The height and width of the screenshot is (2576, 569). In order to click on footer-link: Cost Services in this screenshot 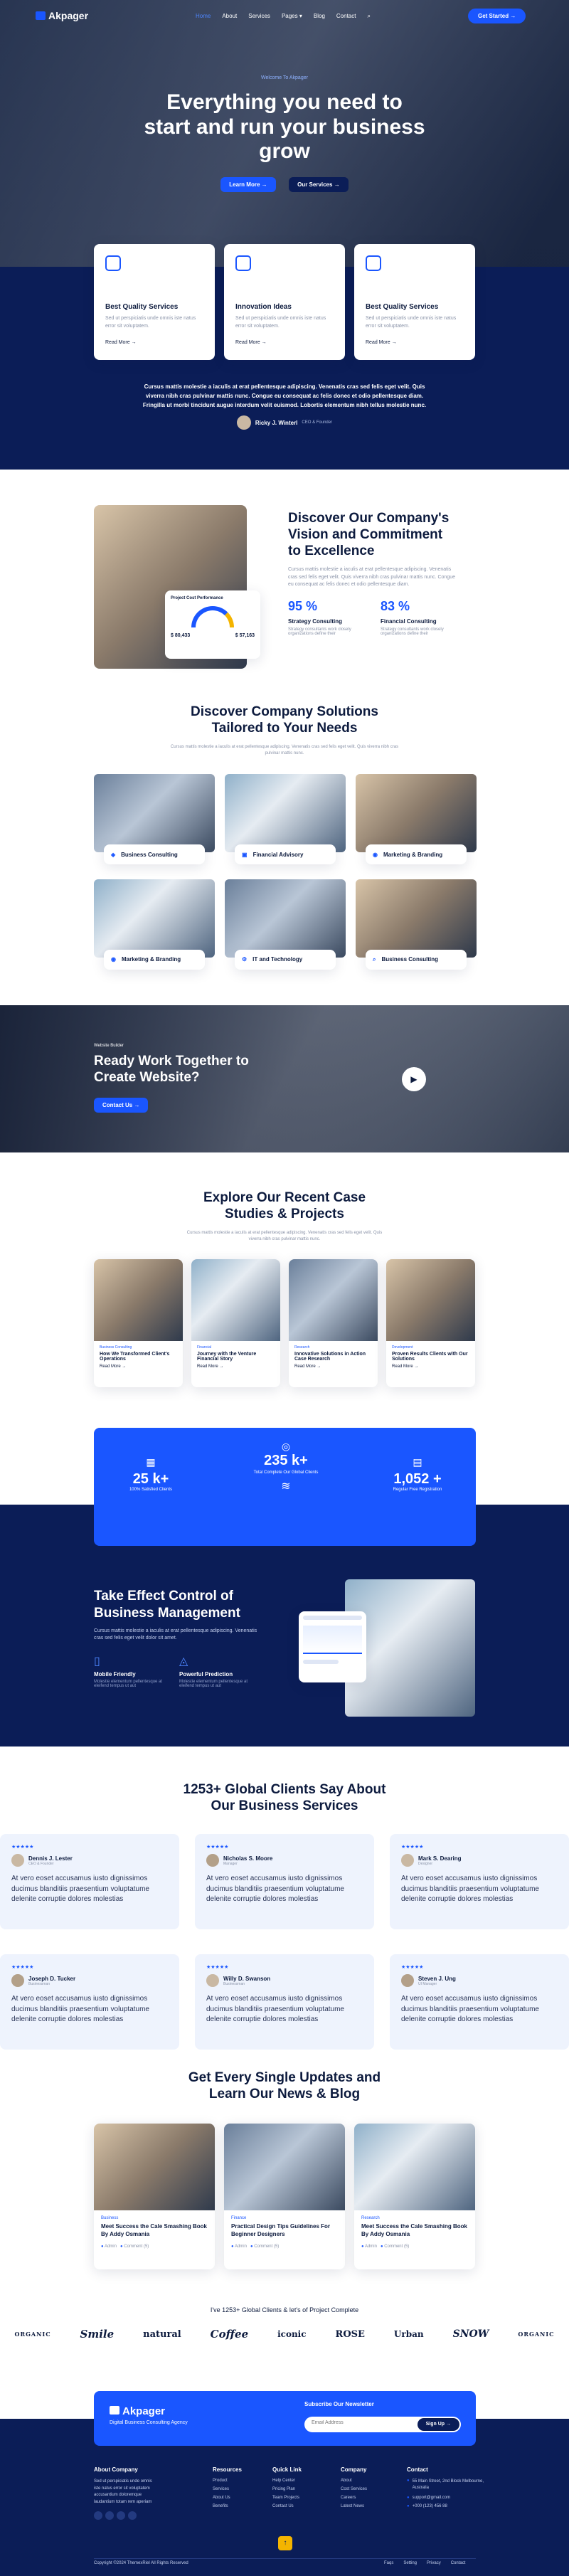, I will do `click(366, 2489)`.